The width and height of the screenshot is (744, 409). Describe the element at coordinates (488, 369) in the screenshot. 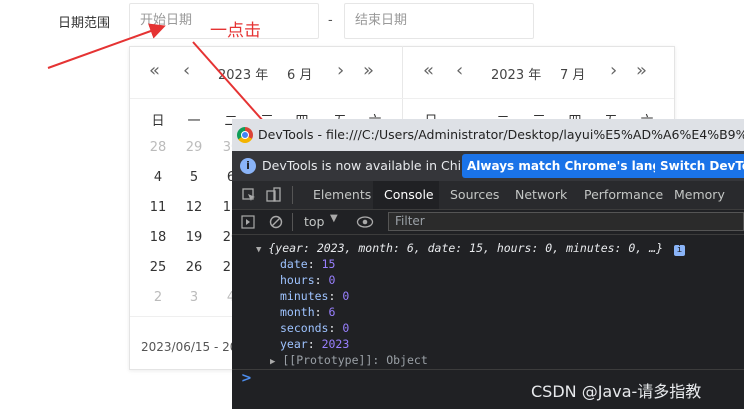

I see `console-prompt-divider` at that location.